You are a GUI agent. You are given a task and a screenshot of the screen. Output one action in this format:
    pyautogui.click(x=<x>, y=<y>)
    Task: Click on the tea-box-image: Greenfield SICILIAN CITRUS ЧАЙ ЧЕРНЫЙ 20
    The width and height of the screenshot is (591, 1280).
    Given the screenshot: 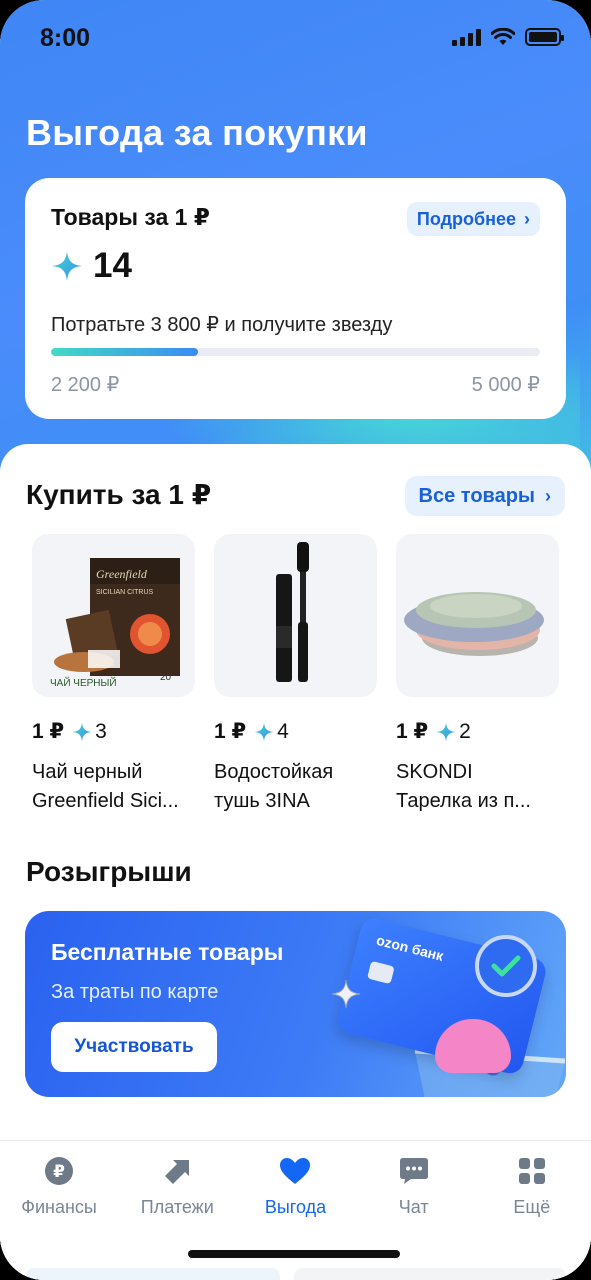 What is the action you would take?
    pyautogui.click(x=115, y=623)
    